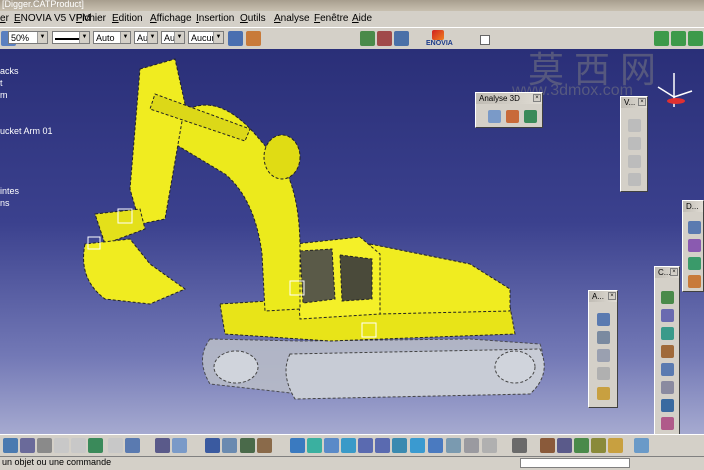 Image resolution: width=704 pixels, height=470 pixels. I want to click on lock-icon, so click(615, 445).